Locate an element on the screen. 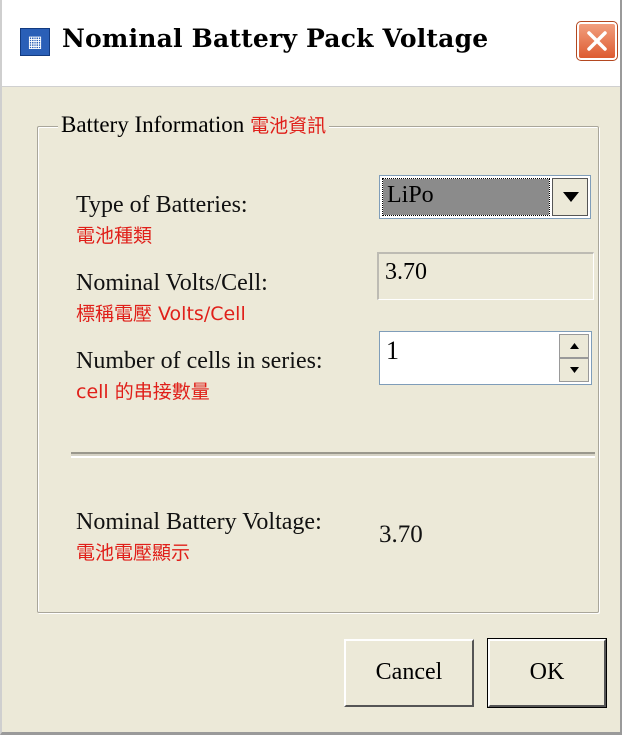 This screenshot has height=739, width=626. volts-per-cell-label-zh: 標稱電壓 Volts/Cell is located at coordinates (161, 314).